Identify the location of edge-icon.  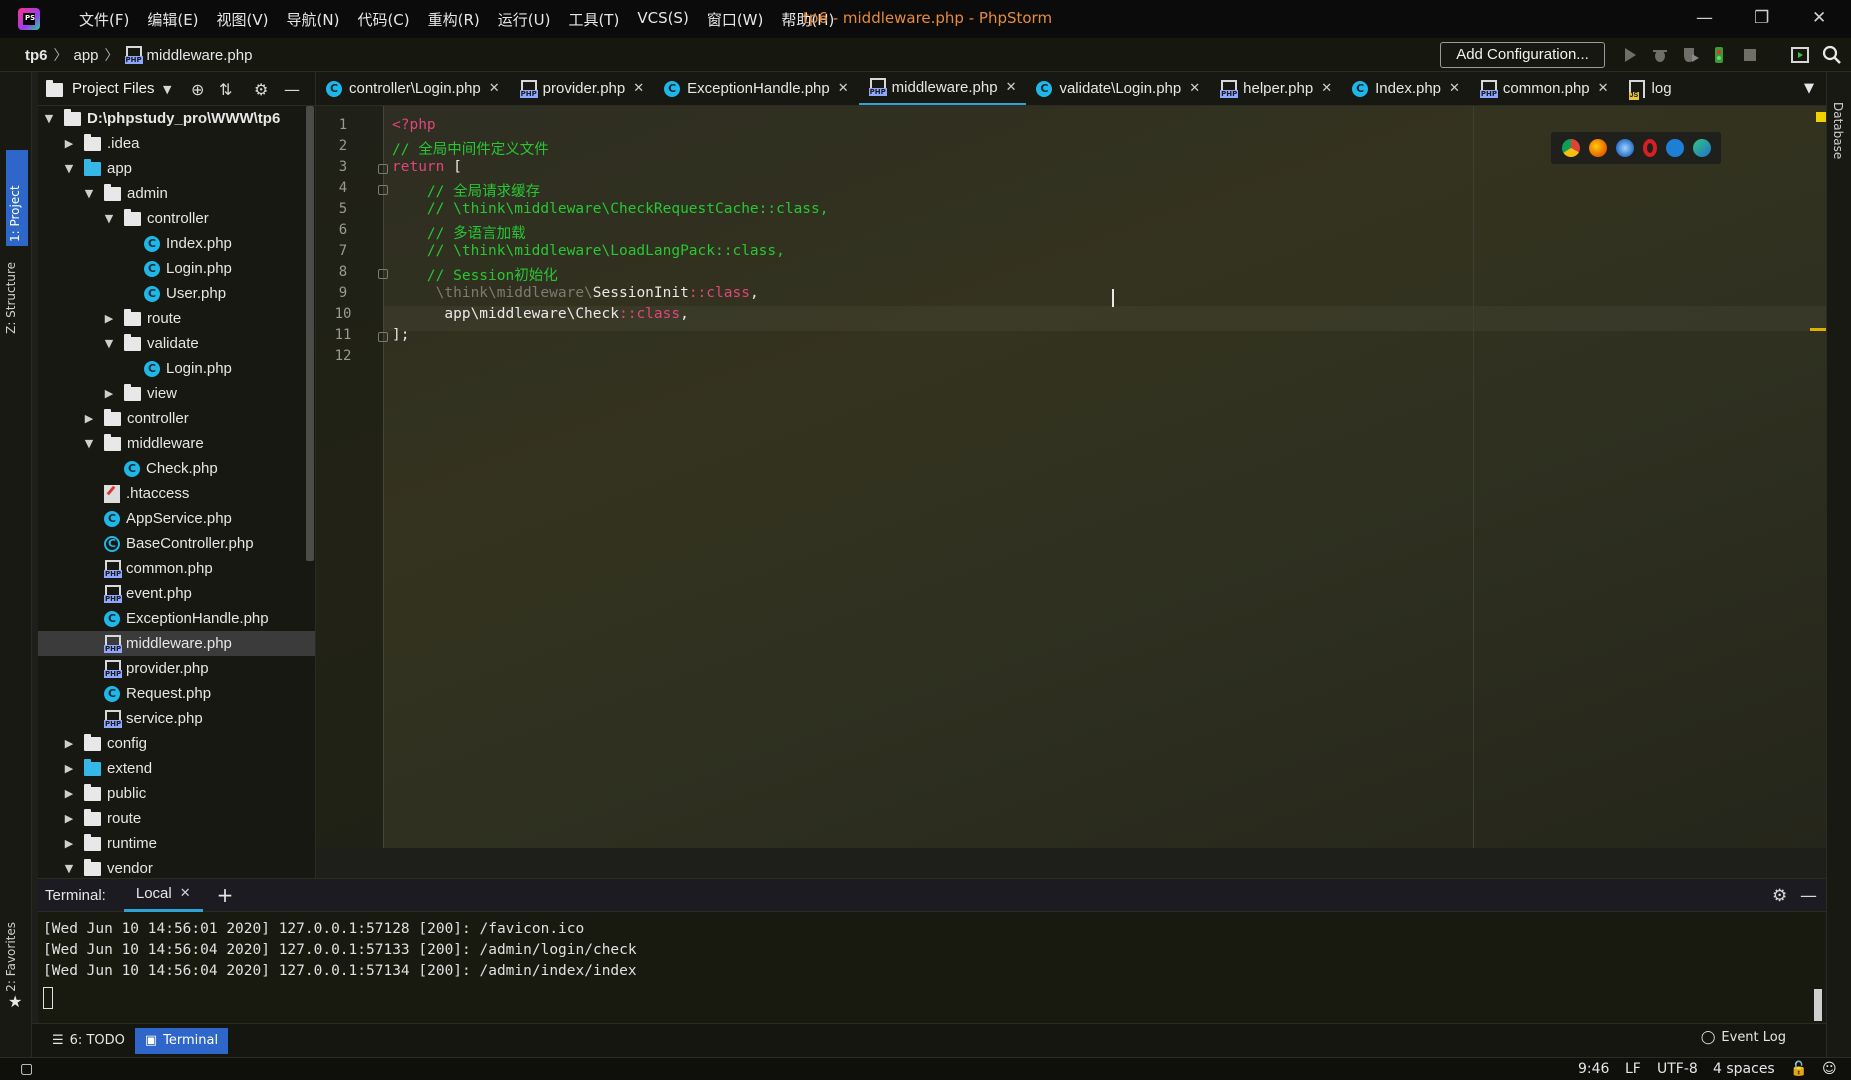
(1701, 148).